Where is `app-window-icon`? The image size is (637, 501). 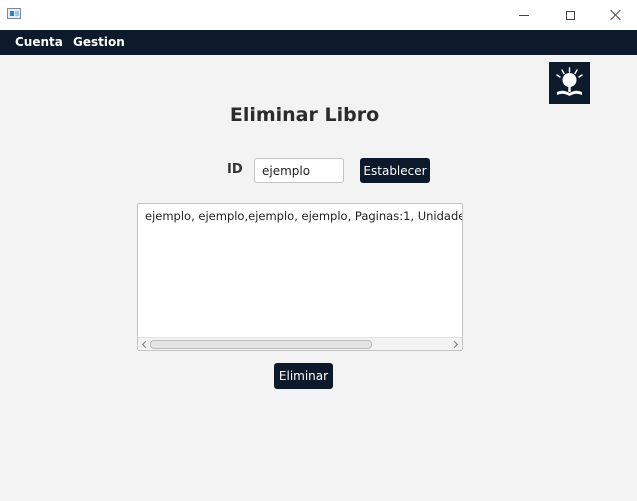 app-window-icon is located at coordinates (14, 13).